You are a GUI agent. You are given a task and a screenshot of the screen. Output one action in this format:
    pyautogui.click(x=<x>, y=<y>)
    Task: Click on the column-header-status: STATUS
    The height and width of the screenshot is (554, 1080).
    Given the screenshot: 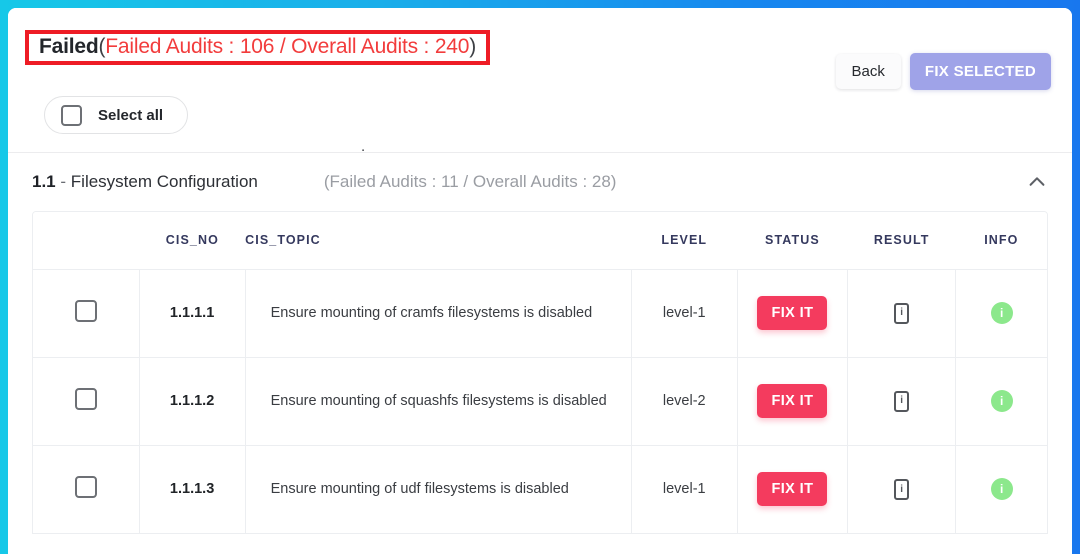 What is the action you would take?
    pyautogui.click(x=792, y=241)
    